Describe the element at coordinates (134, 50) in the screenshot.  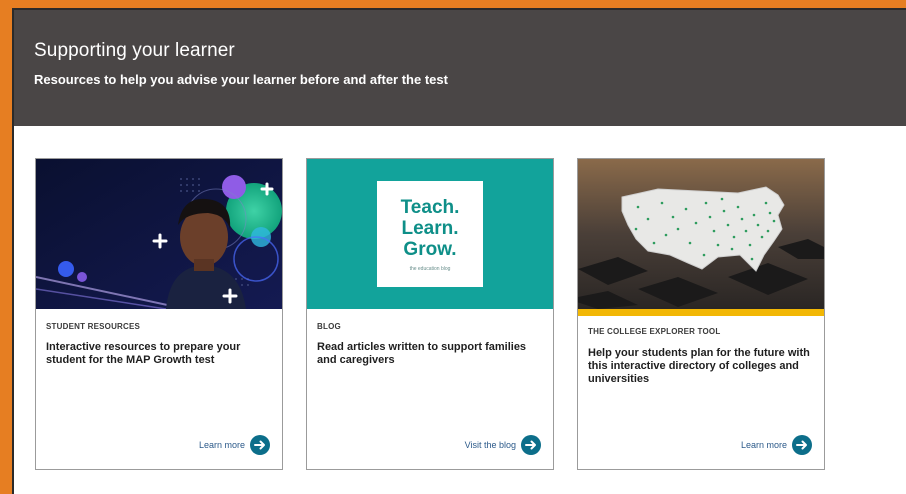
I see `section-title: Supporting your learner` at that location.